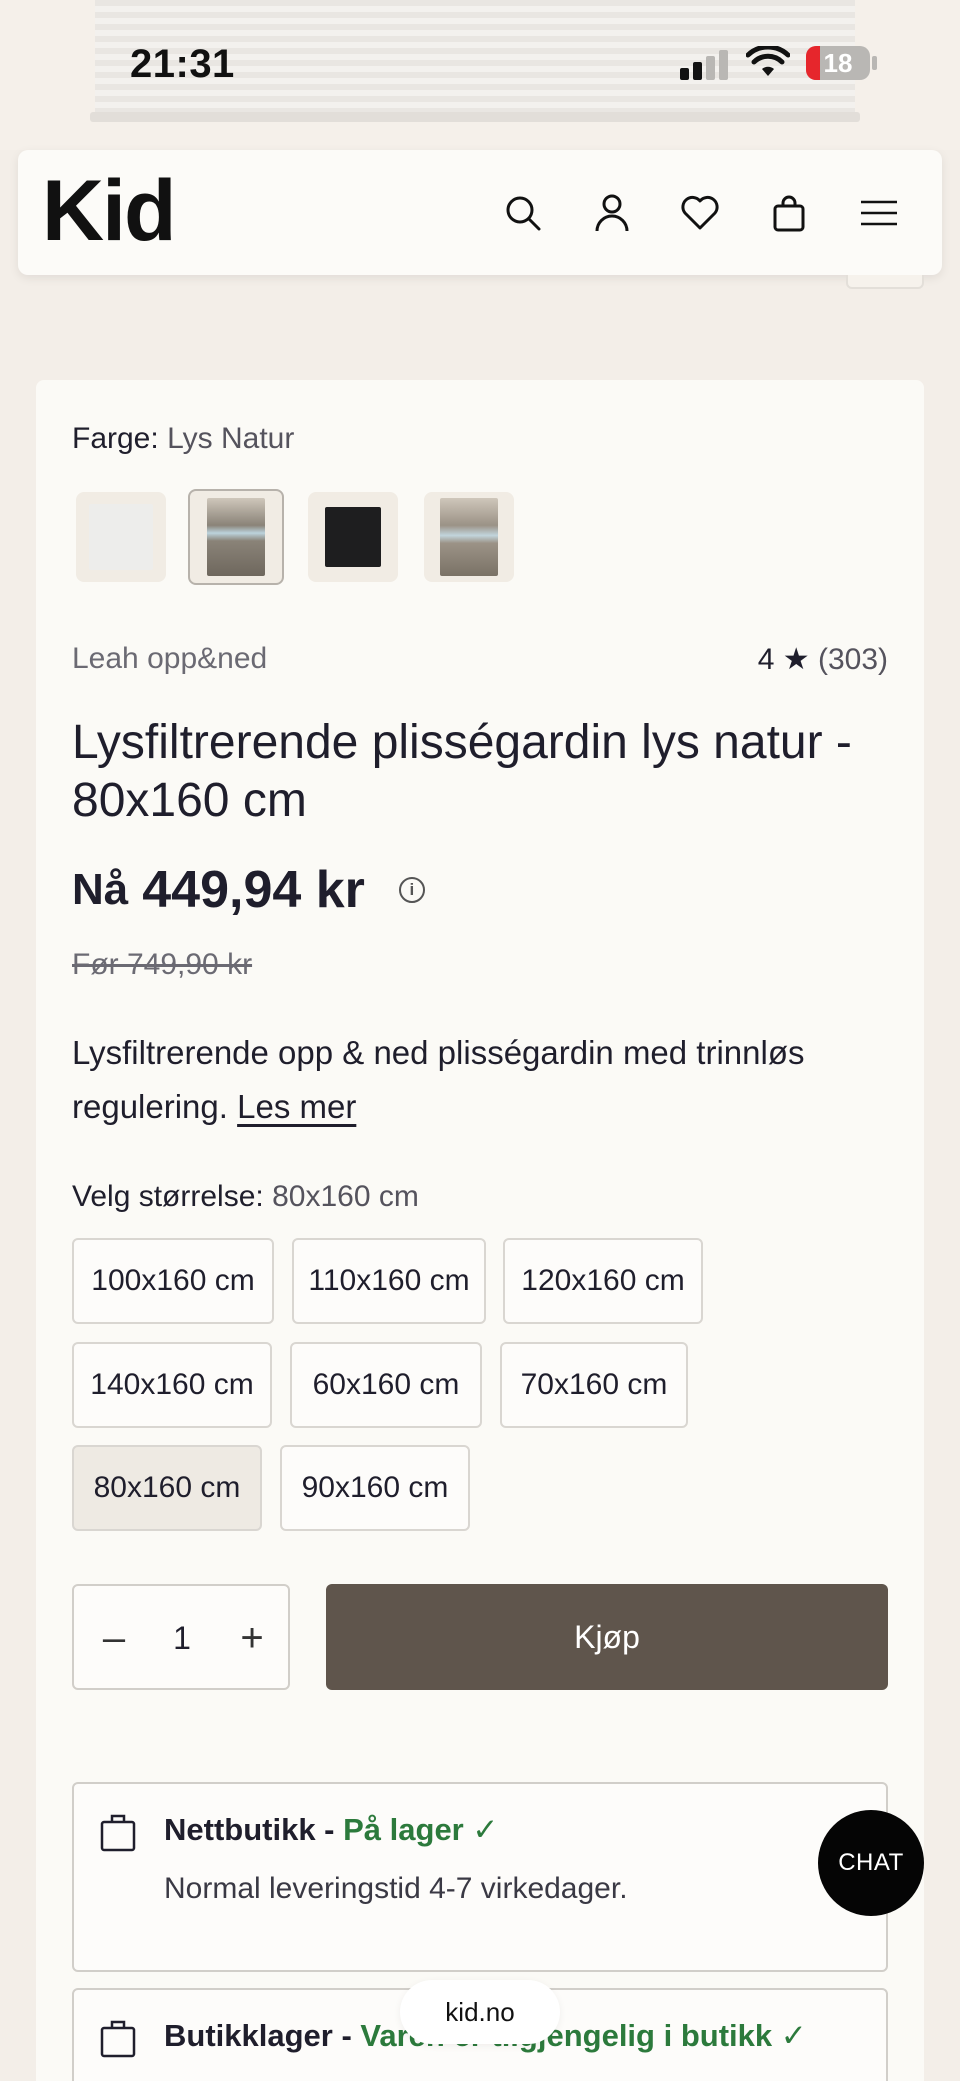  Describe the element at coordinates (168, 1196) in the screenshot. I see `size-label: Velg størrelse:` at that location.